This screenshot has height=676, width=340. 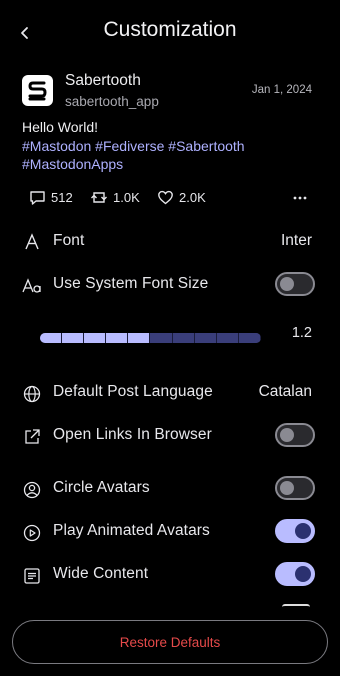 What do you see at coordinates (296, 241) in the screenshot?
I see `setting-font-value: Inter` at bounding box center [296, 241].